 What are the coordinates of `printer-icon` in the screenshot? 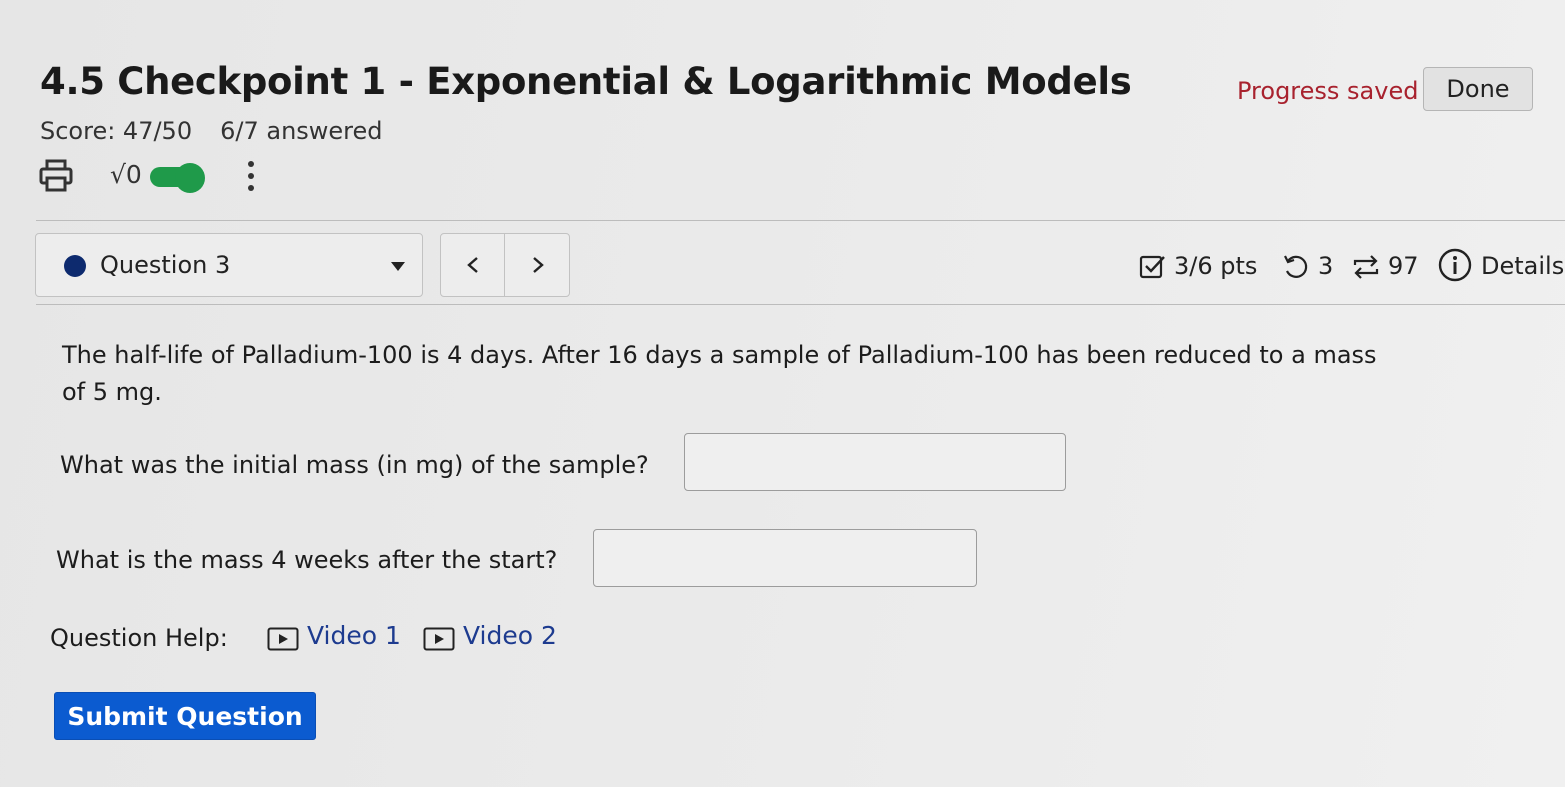 It's located at (56, 178).